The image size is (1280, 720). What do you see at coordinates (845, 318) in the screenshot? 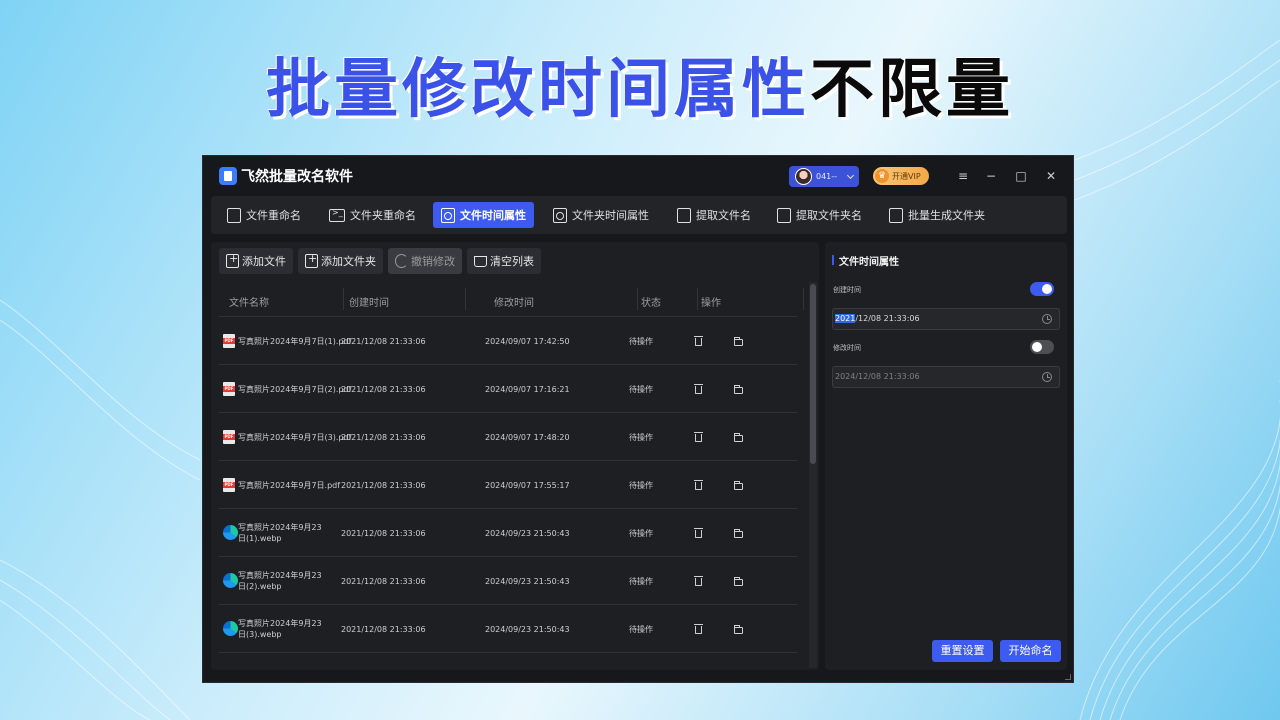
I see `selected-text: 2021` at bounding box center [845, 318].